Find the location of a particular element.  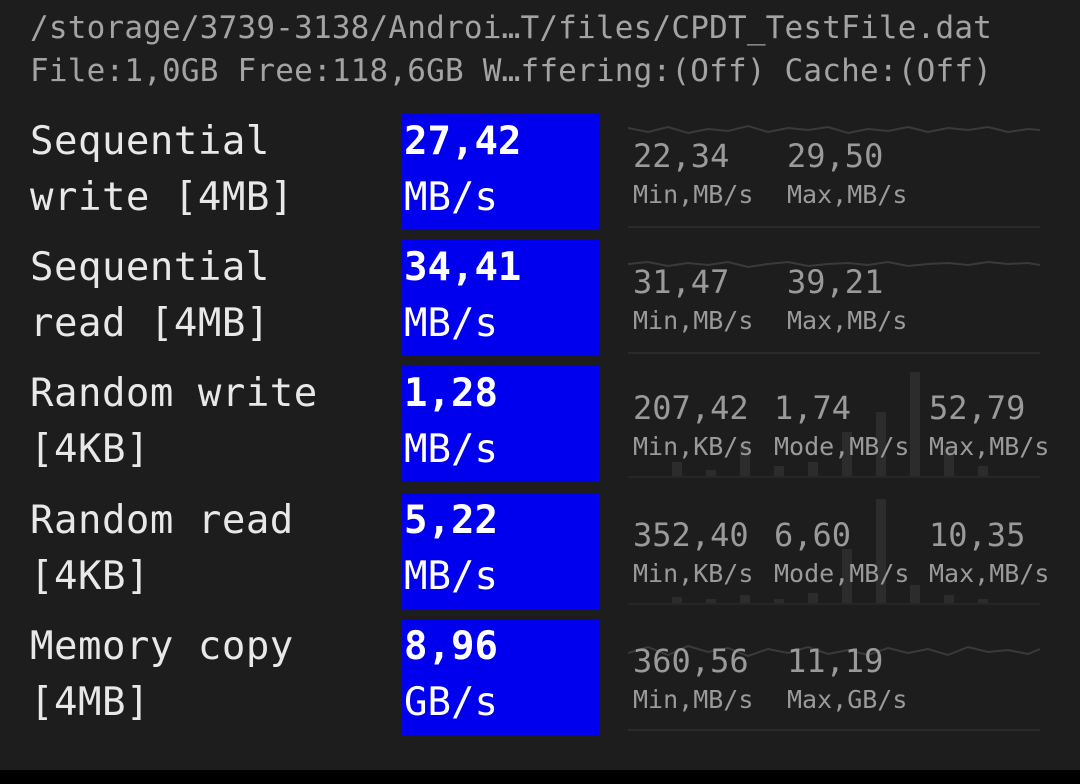

stat-label: Max,GB/s is located at coordinates (847, 699).